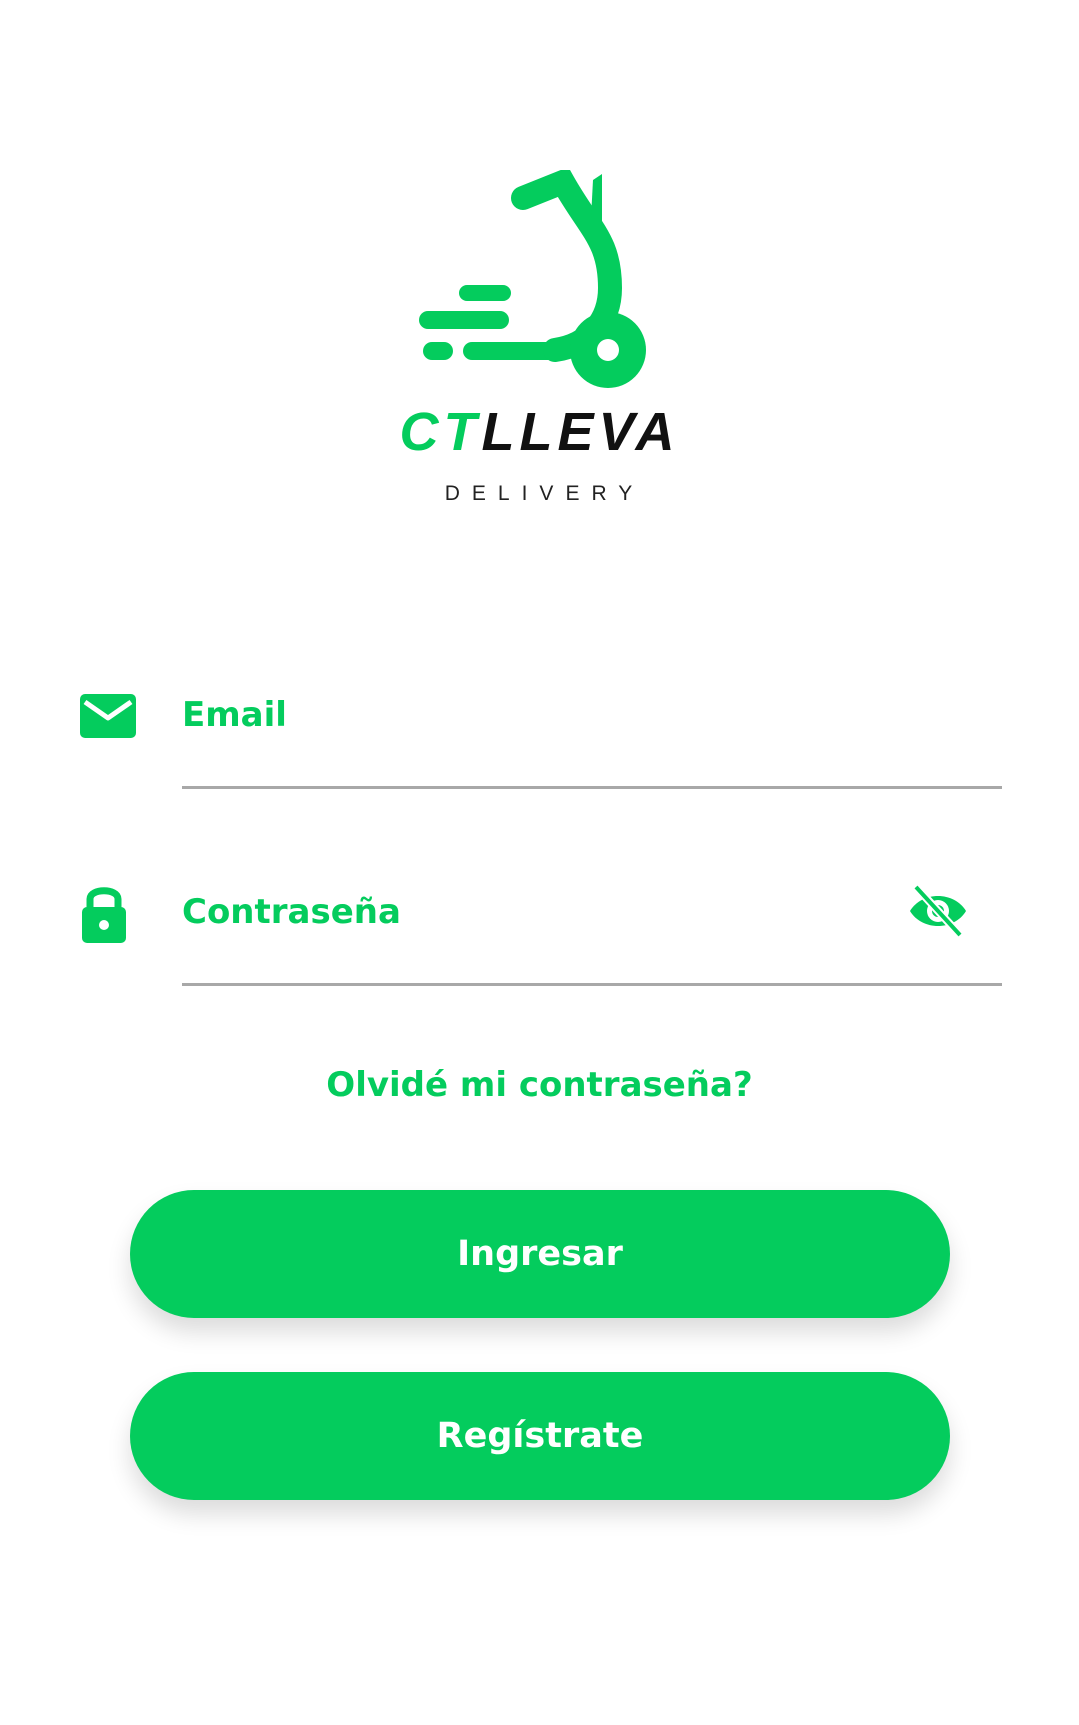 This screenshot has width=1079, height=1725. I want to click on scooter-icon, so click(532, 279).